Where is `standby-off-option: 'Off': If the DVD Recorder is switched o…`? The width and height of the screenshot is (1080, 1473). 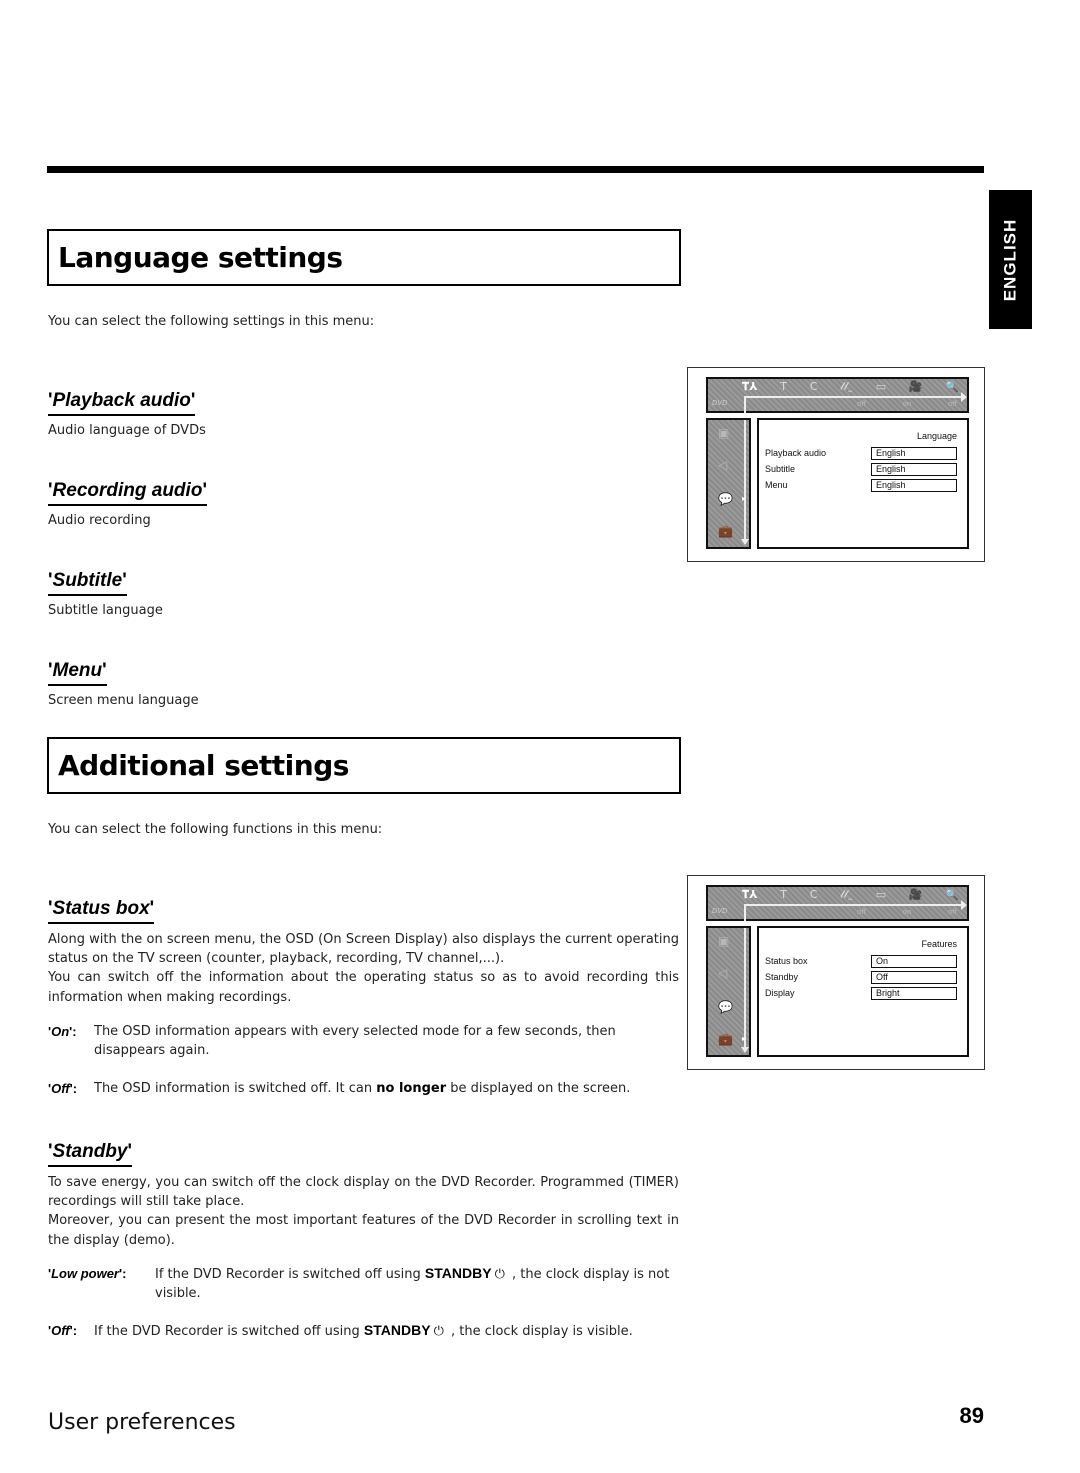
standby-off-option: 'Off': If the DVD Recorder is switched o… is located at coordinates (363, 1331).